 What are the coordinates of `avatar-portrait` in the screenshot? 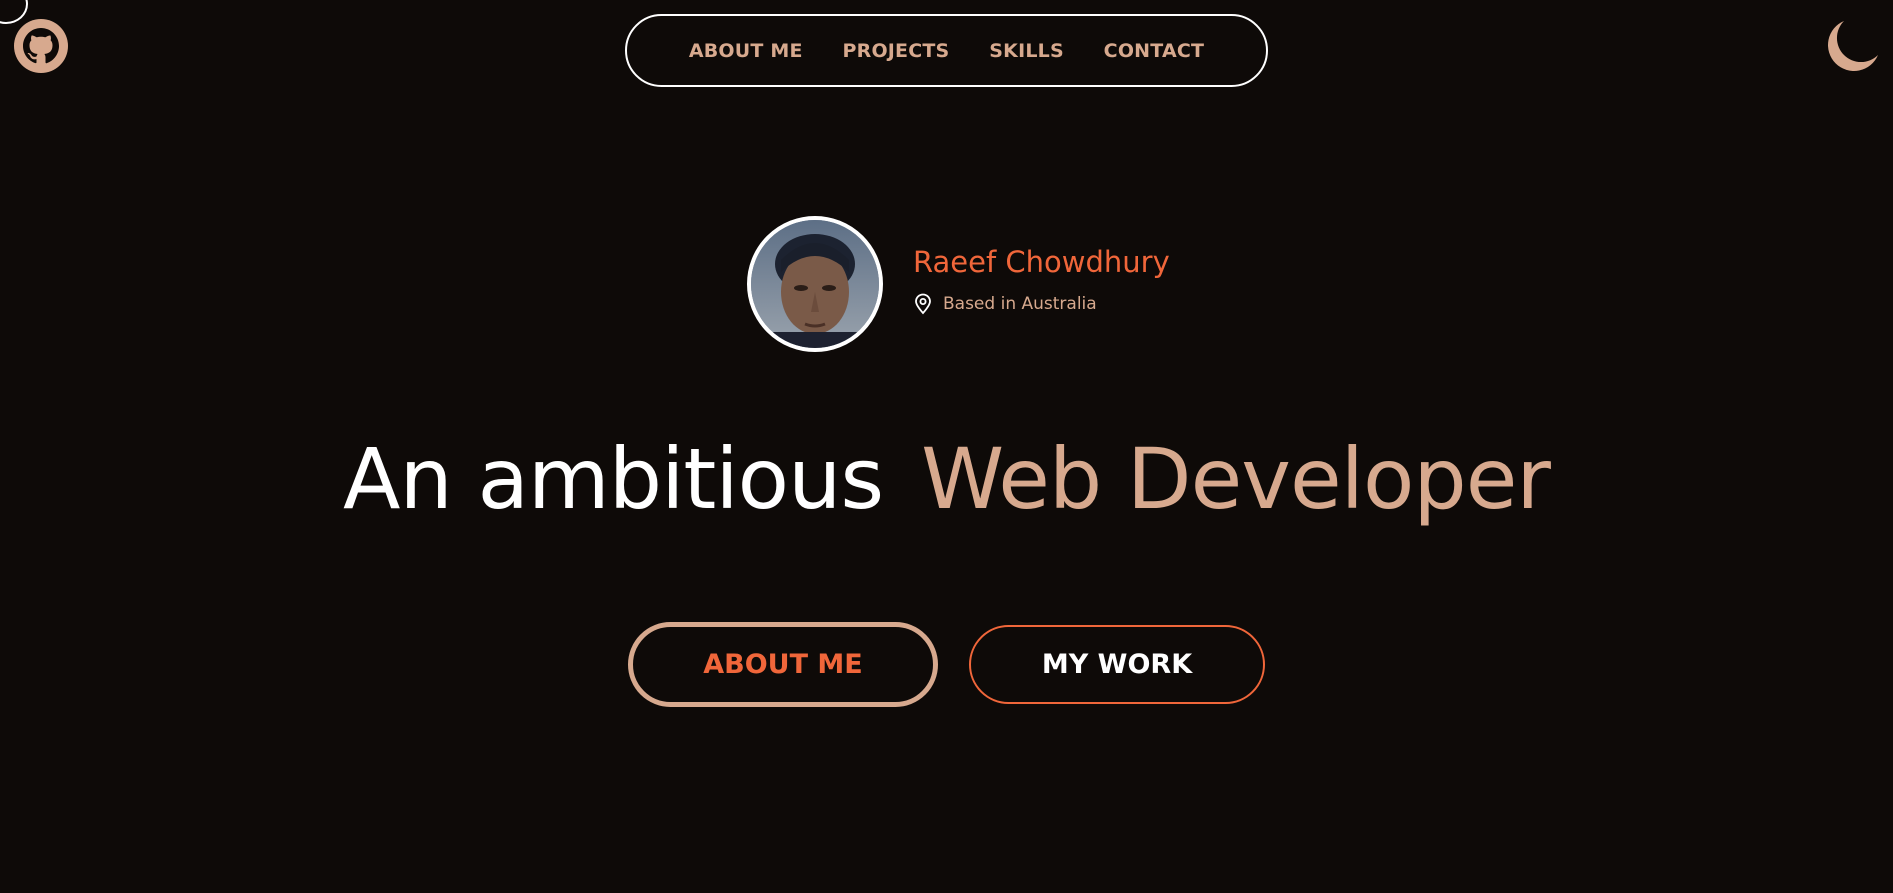 It's located at (815, 284).